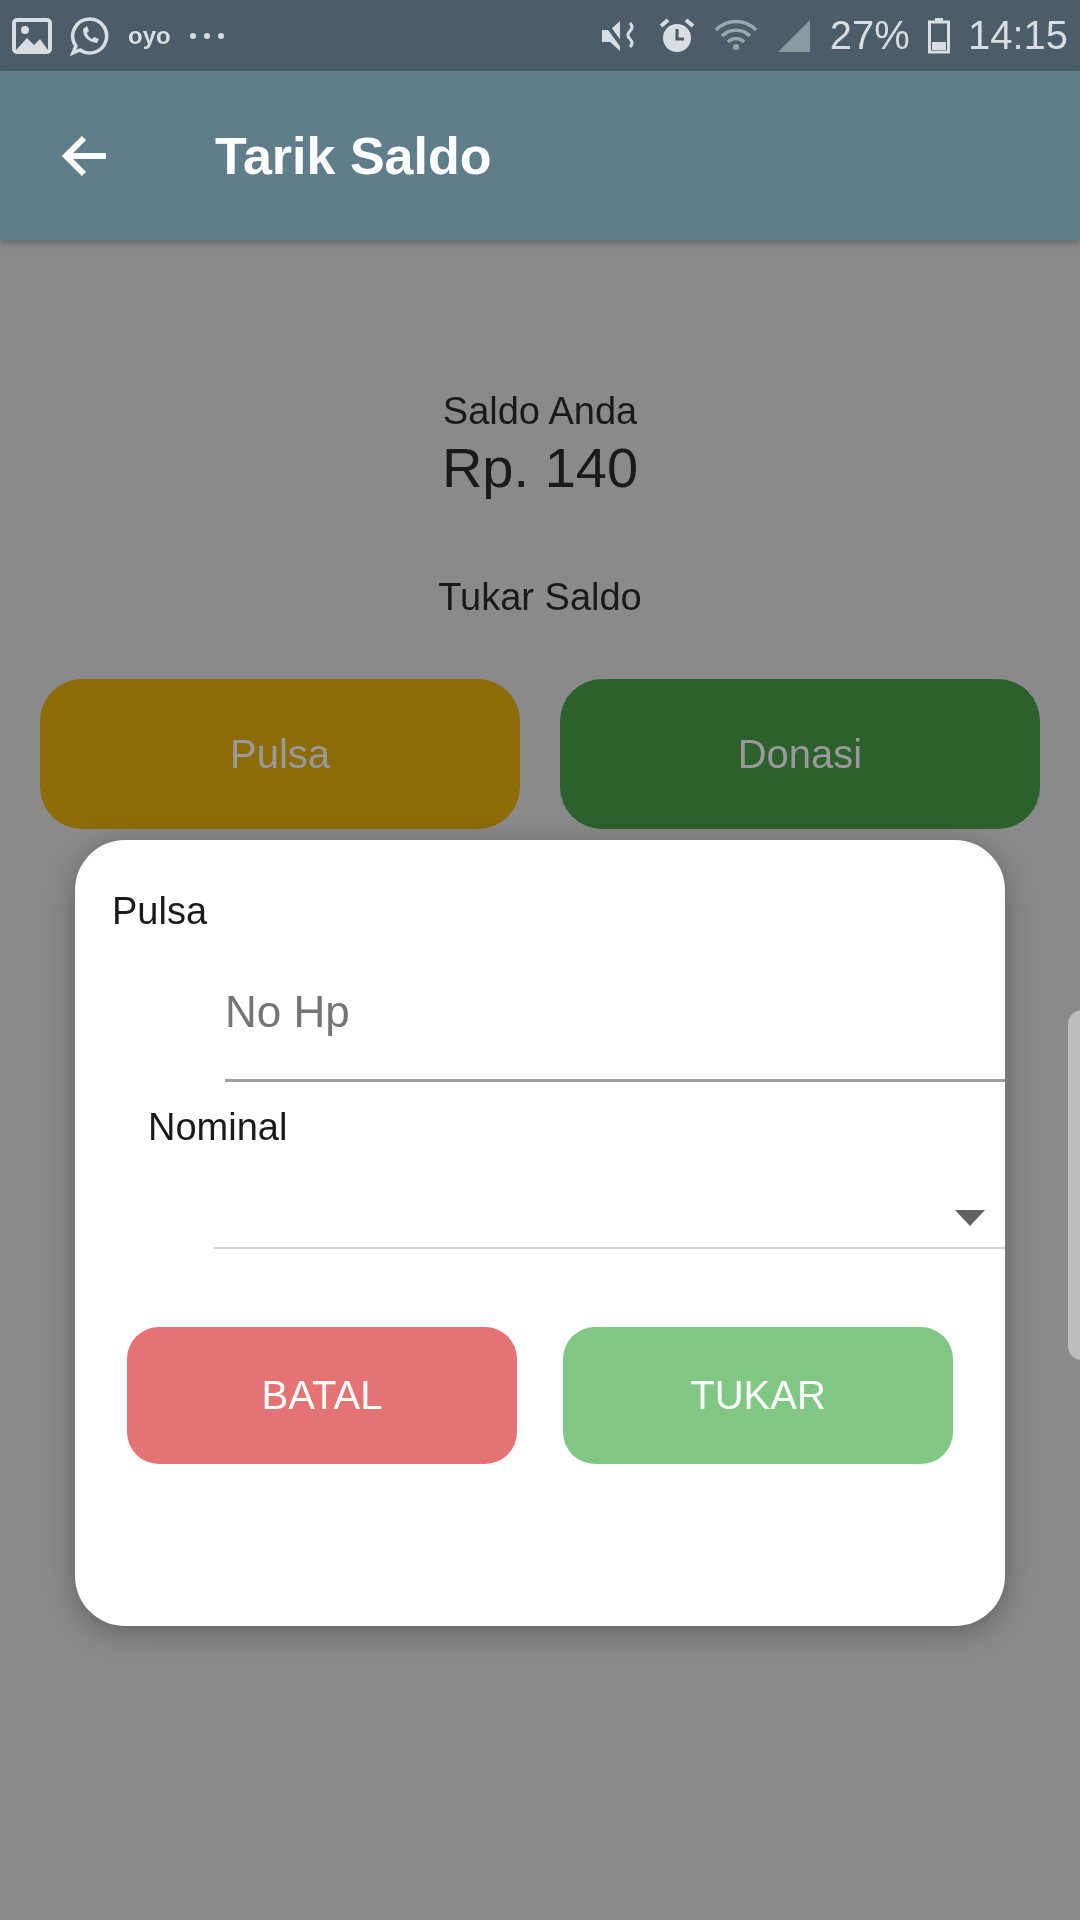 The width and height of the screenshot is (1080, 1920). What do you see at coordinates (218, 1127) in the screenshot?
I see `nominal-label: Nominal` at bounding box center [218, 1127].